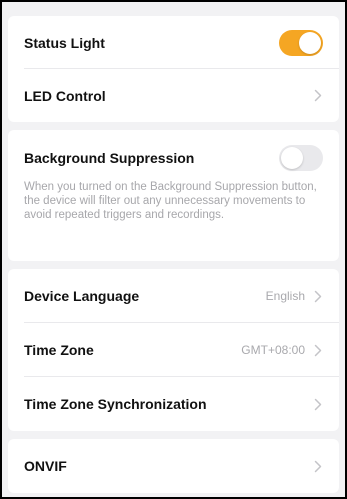  I want to click on device-language-label: Device Language, so click(82, 296).